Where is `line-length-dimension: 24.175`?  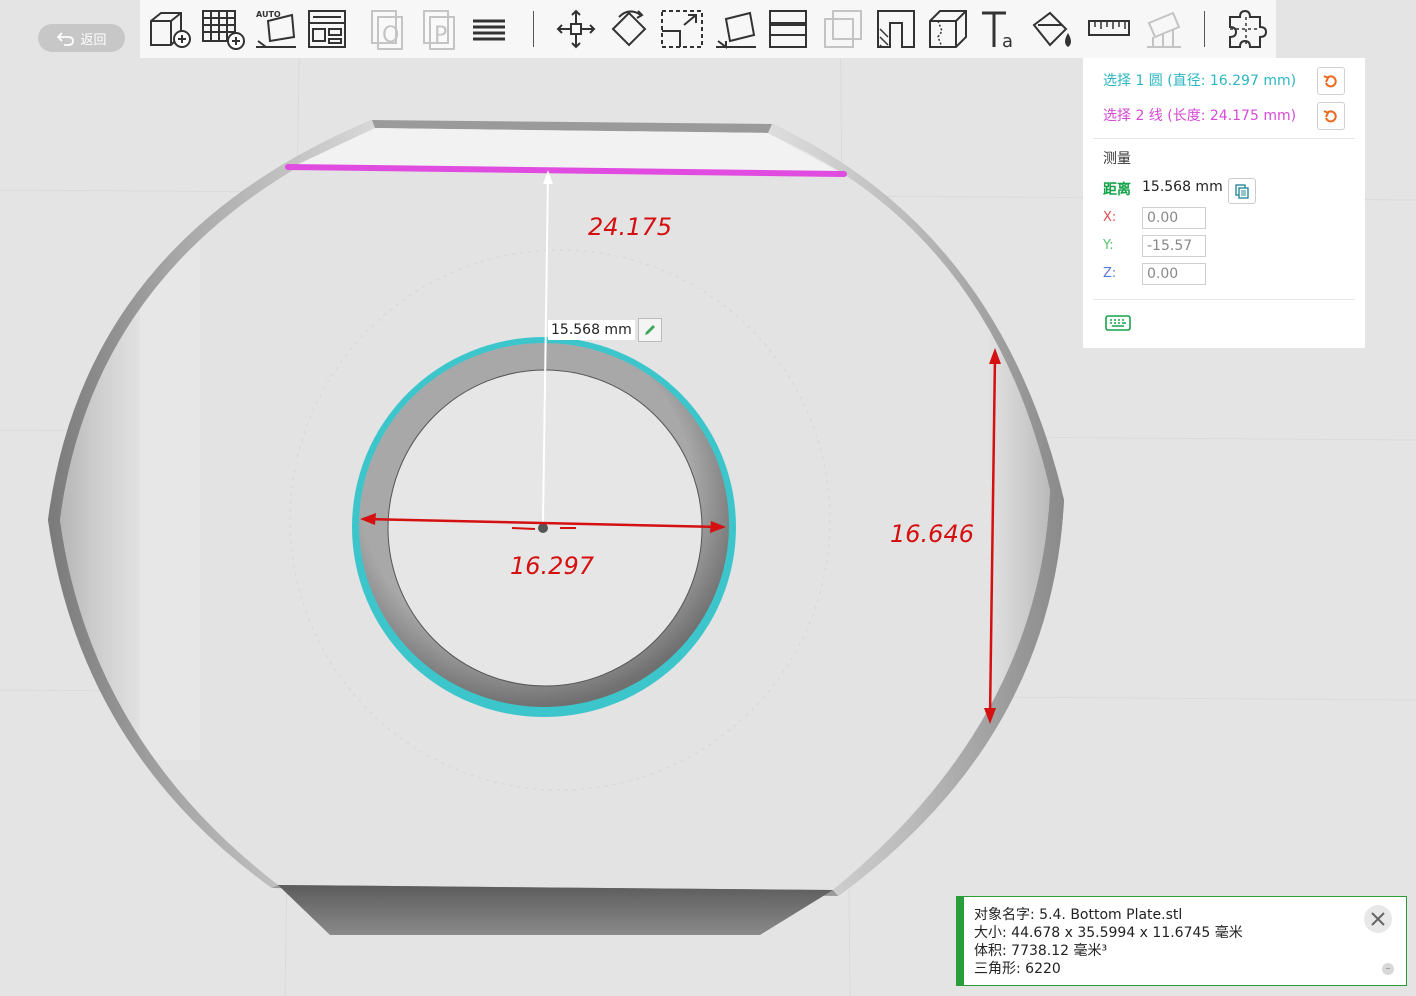 line-length-dimension: 24.175 is located at coordinates (630, 227).